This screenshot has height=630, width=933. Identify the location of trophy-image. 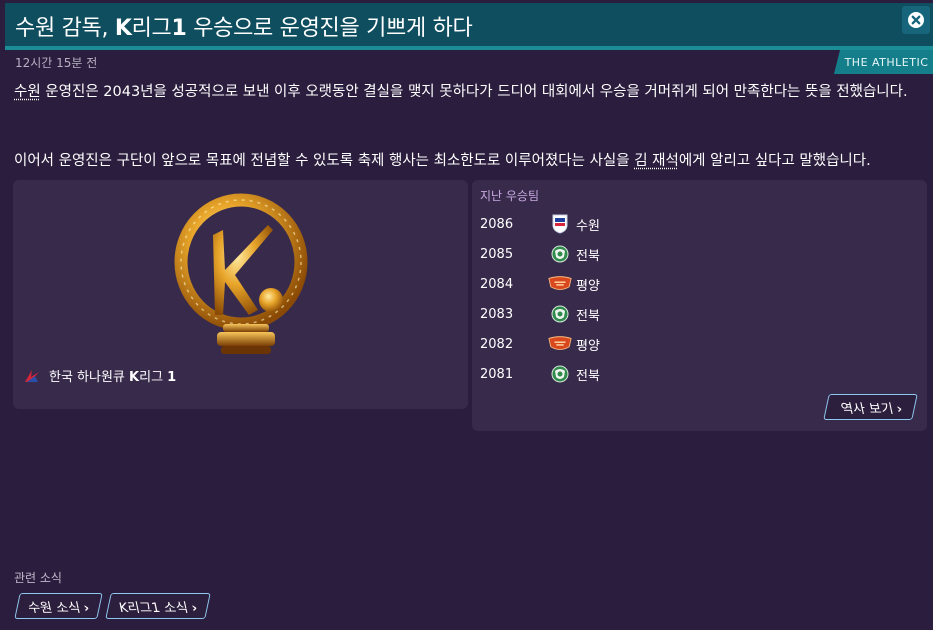
(241, 273).